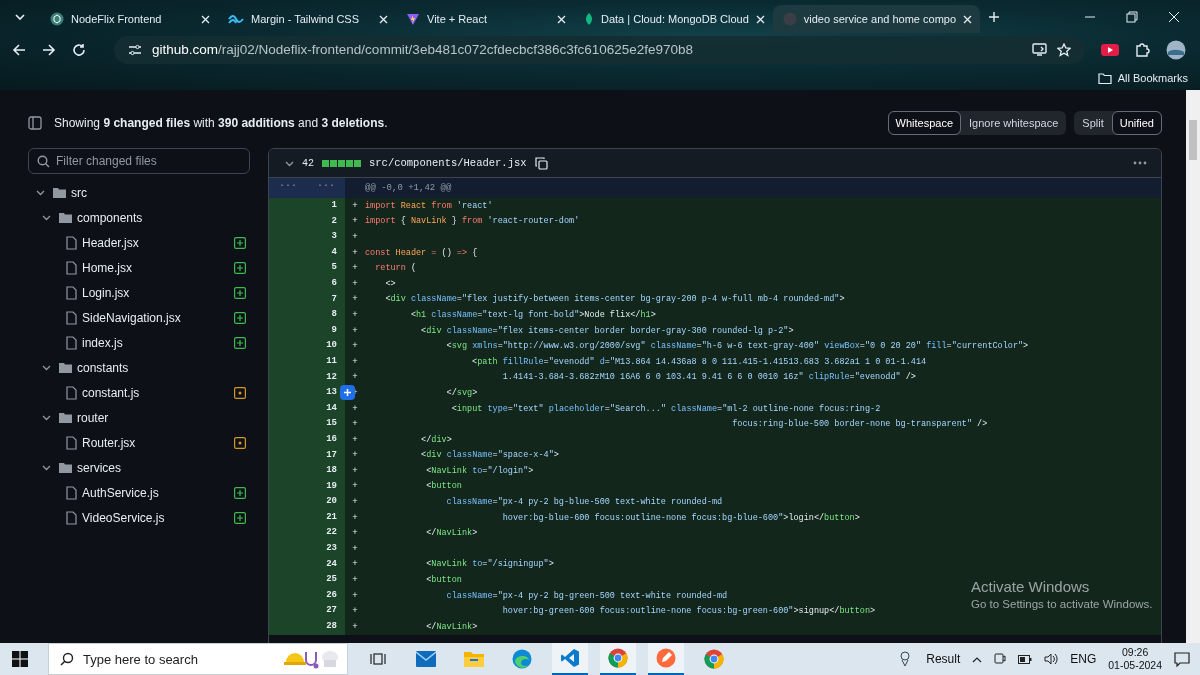  Describe the element at coordinates (1135, 652) in the screenshot. I see `clock-time: 09:26` at that location.